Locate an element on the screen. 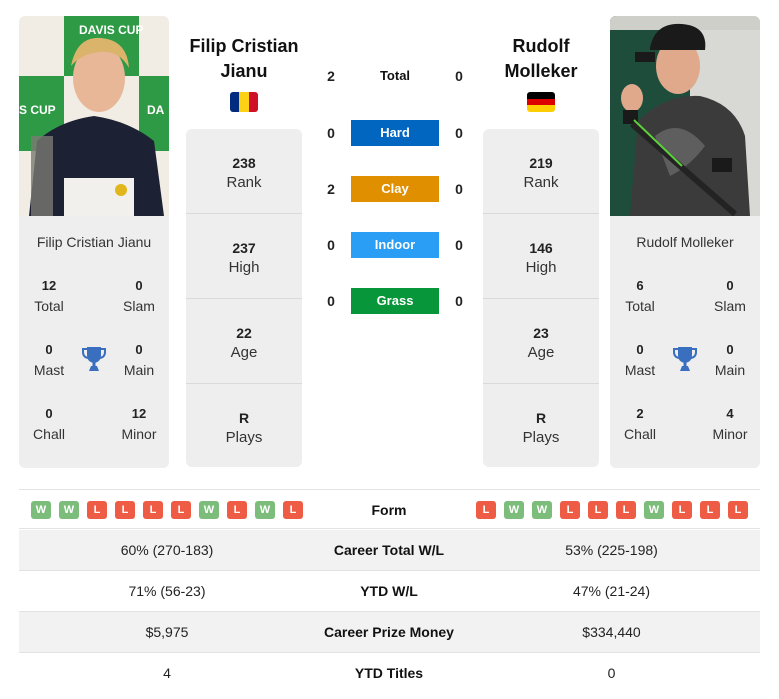 The width and height of the screenshot is (779, 699). player2-card-name: Rudolf Molleker is located at coordinates (685, 242).